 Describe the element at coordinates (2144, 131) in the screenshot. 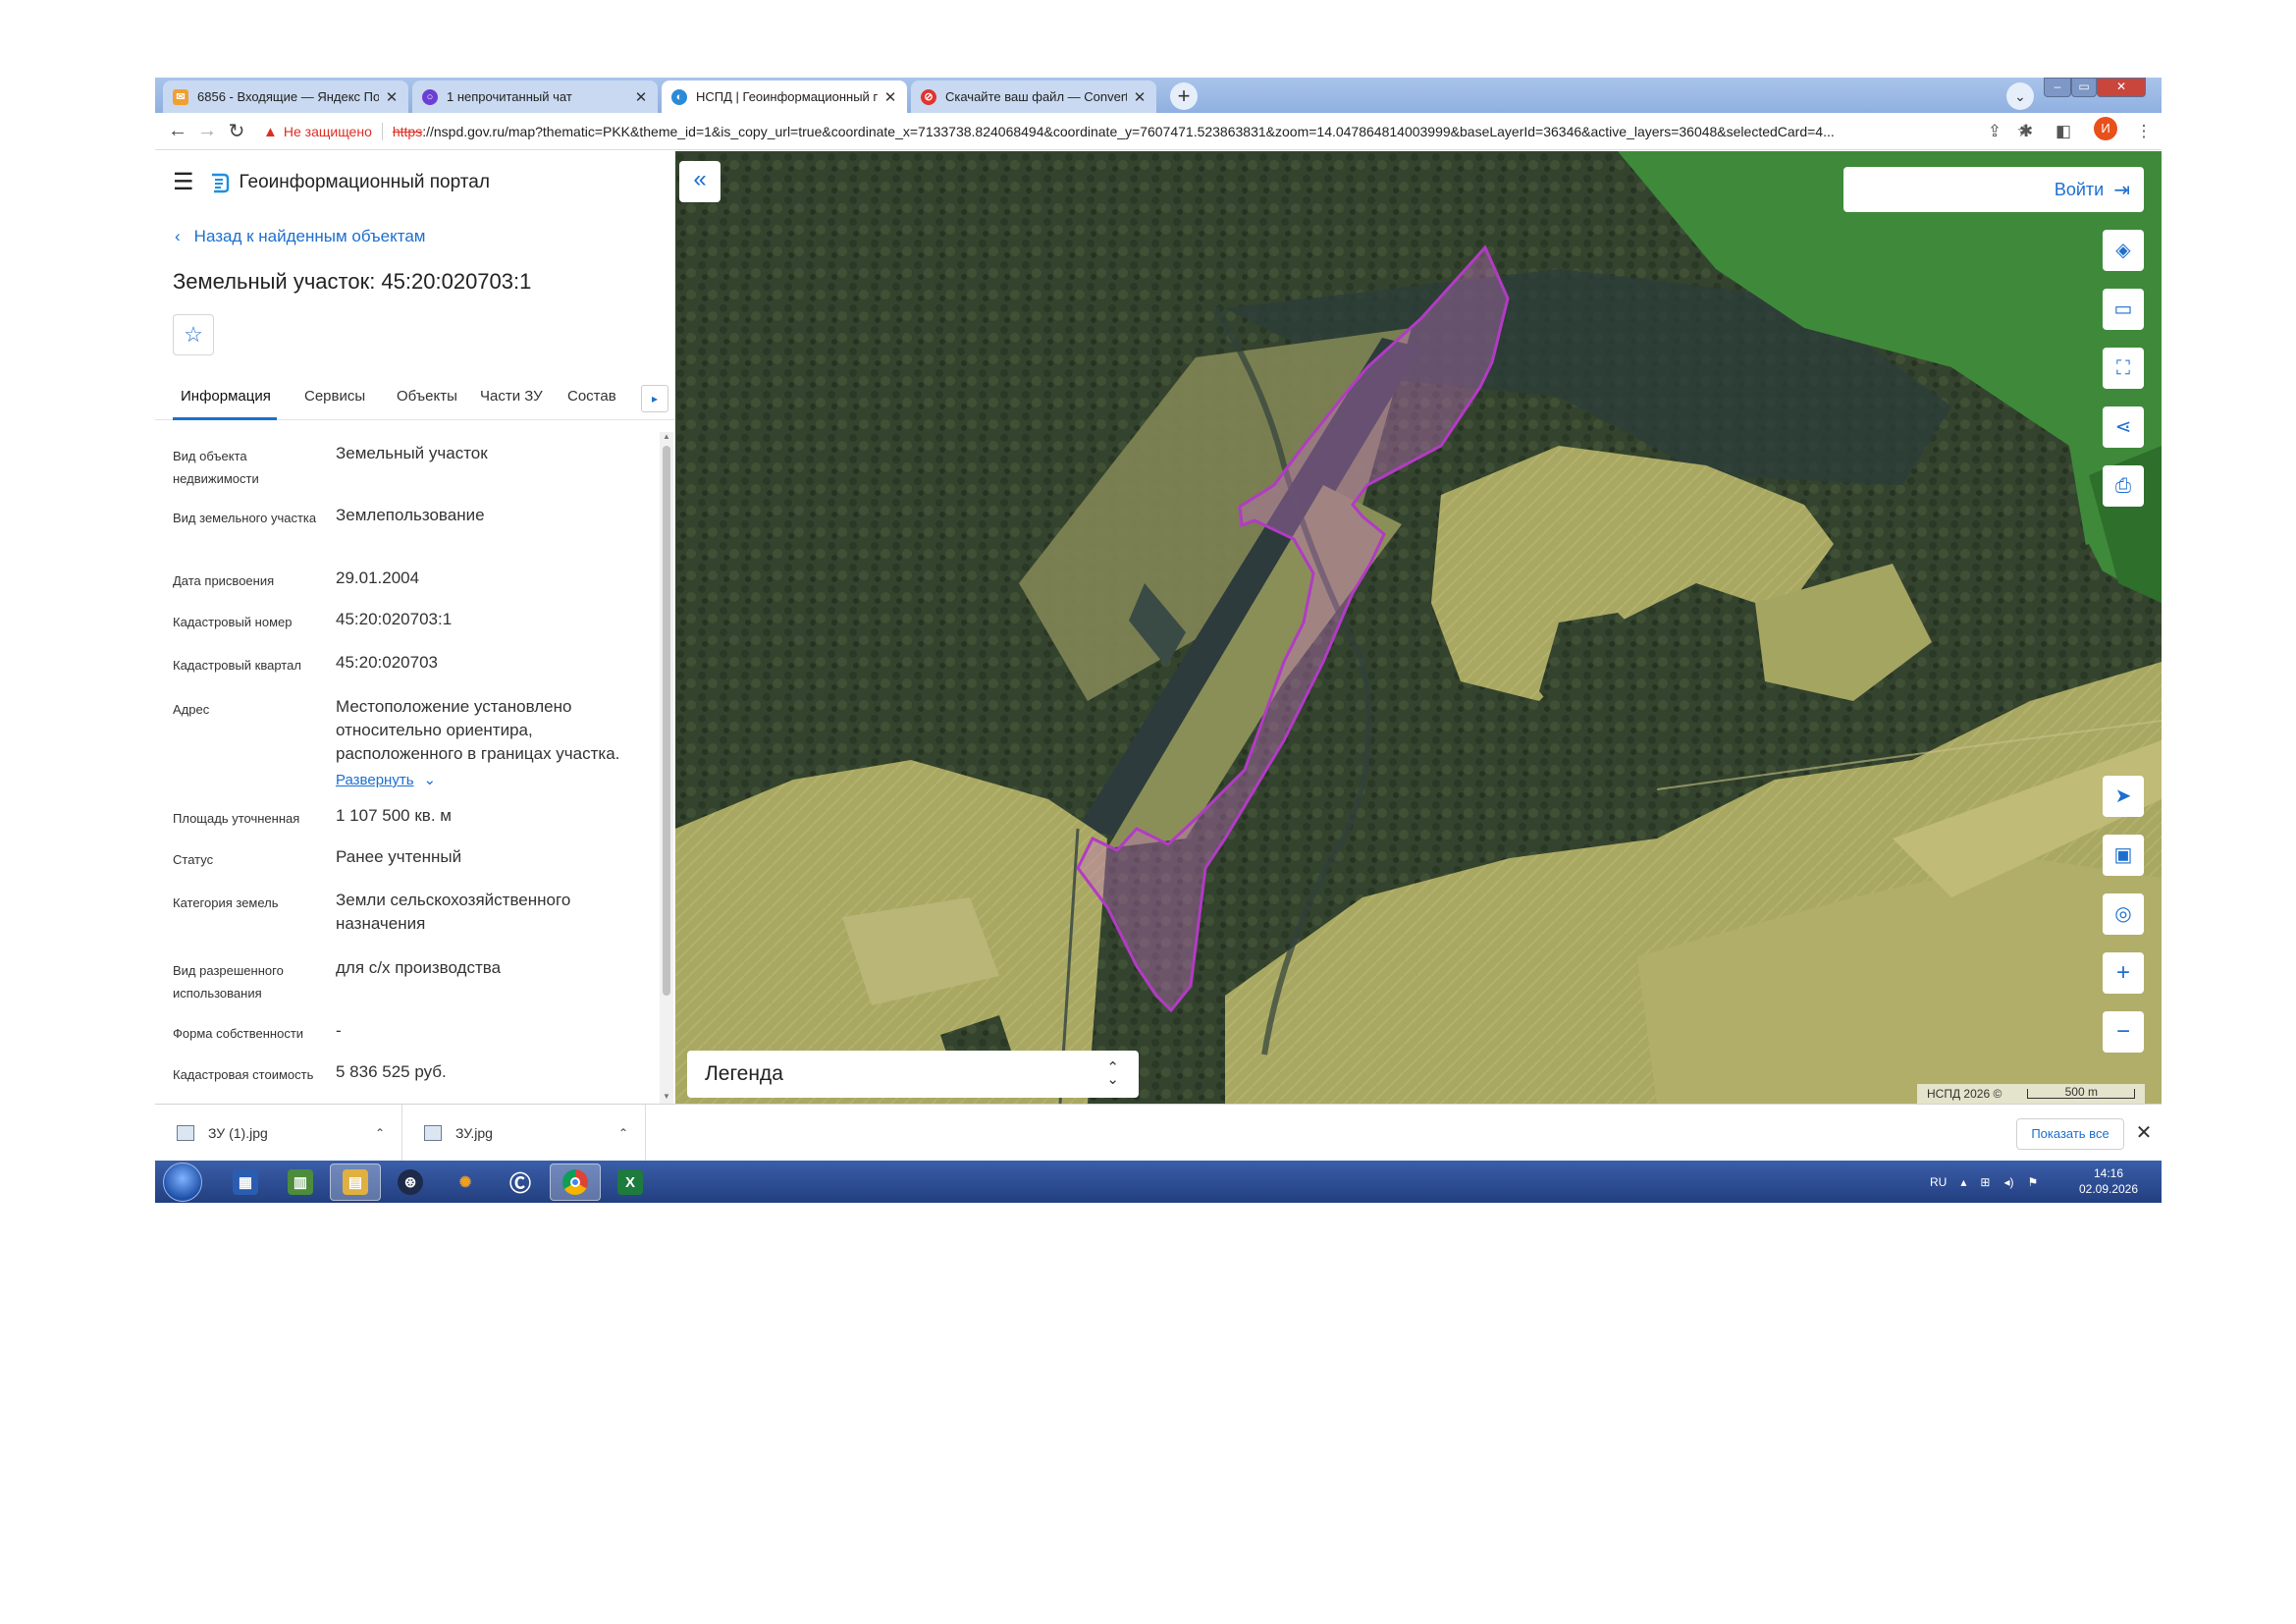

I see `browser-menu-icon: ⋮` at that location.